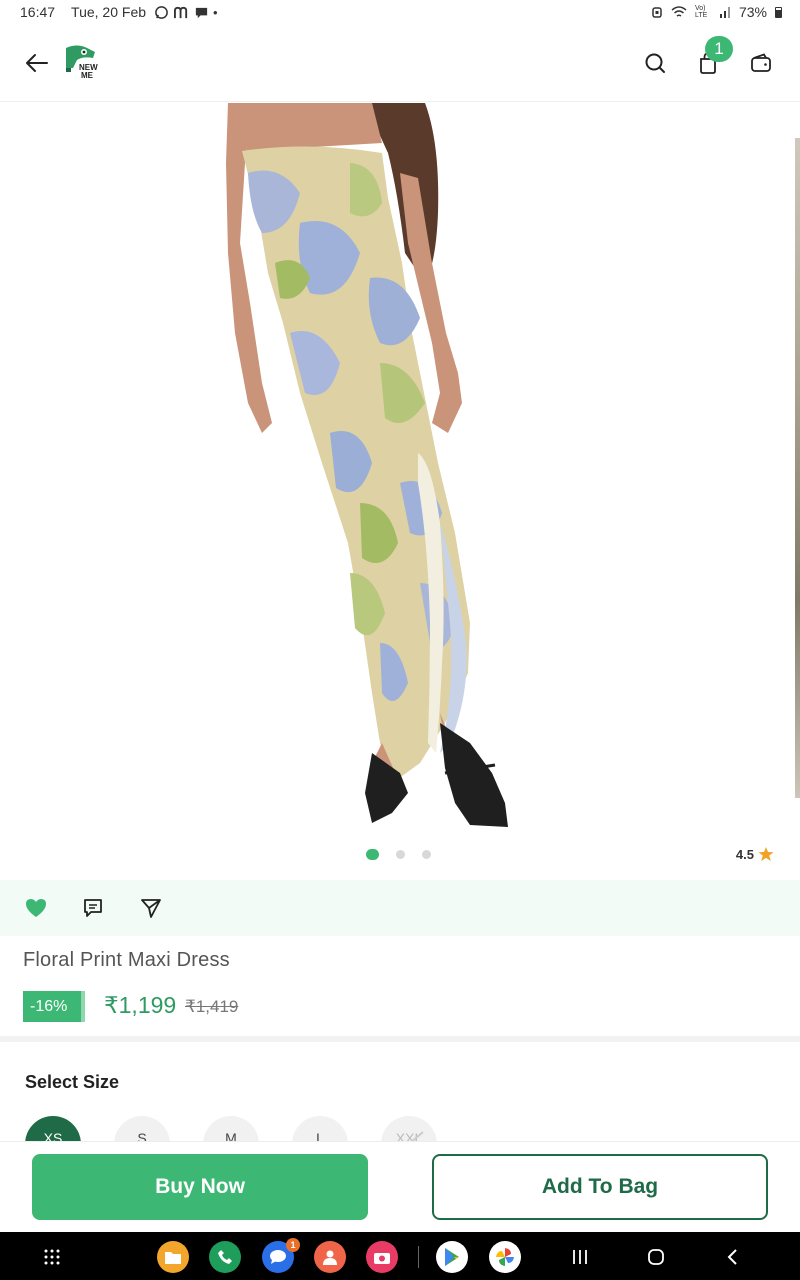 The height and width of the screenshot is (1280, 800). I want to click on size-option-xs: XS, so click(53, 1129).